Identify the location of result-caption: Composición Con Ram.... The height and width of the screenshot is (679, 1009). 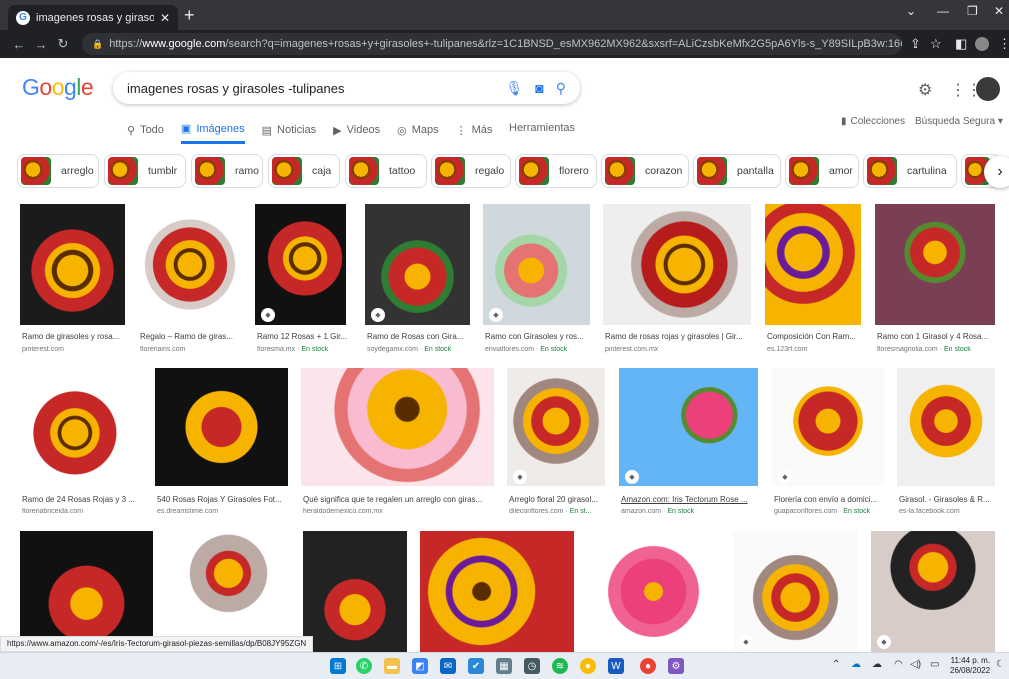
(815, 336).